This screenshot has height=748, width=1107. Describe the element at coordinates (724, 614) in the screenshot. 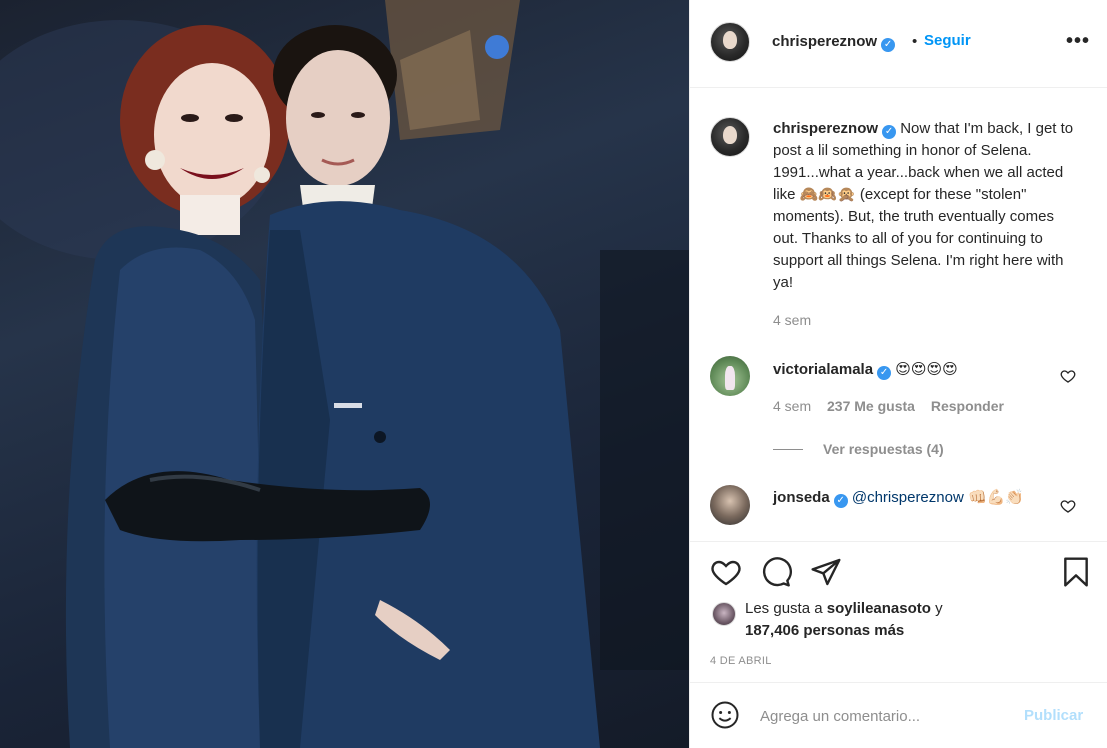

I see `liker-avatar` at that location.